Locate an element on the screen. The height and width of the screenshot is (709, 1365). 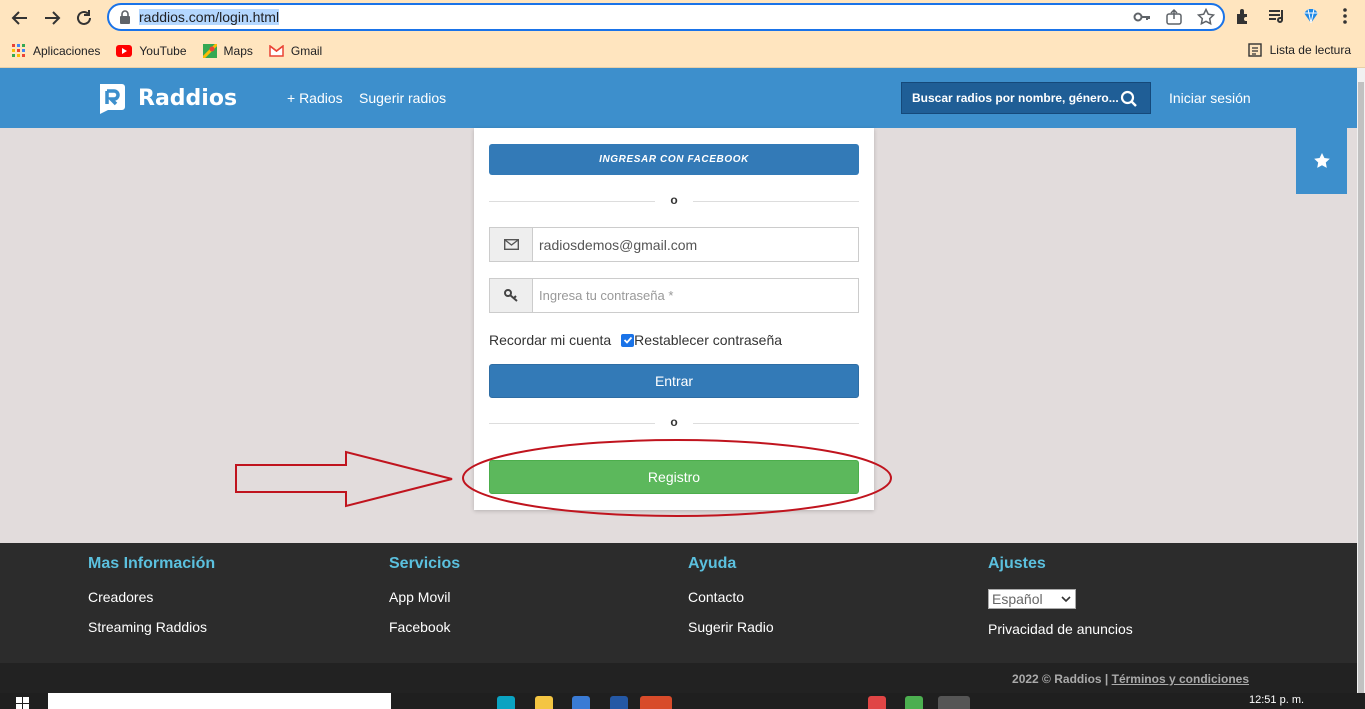
footer-col-services: Servicios App Movil Facebook is located at coordinates (424, 602).